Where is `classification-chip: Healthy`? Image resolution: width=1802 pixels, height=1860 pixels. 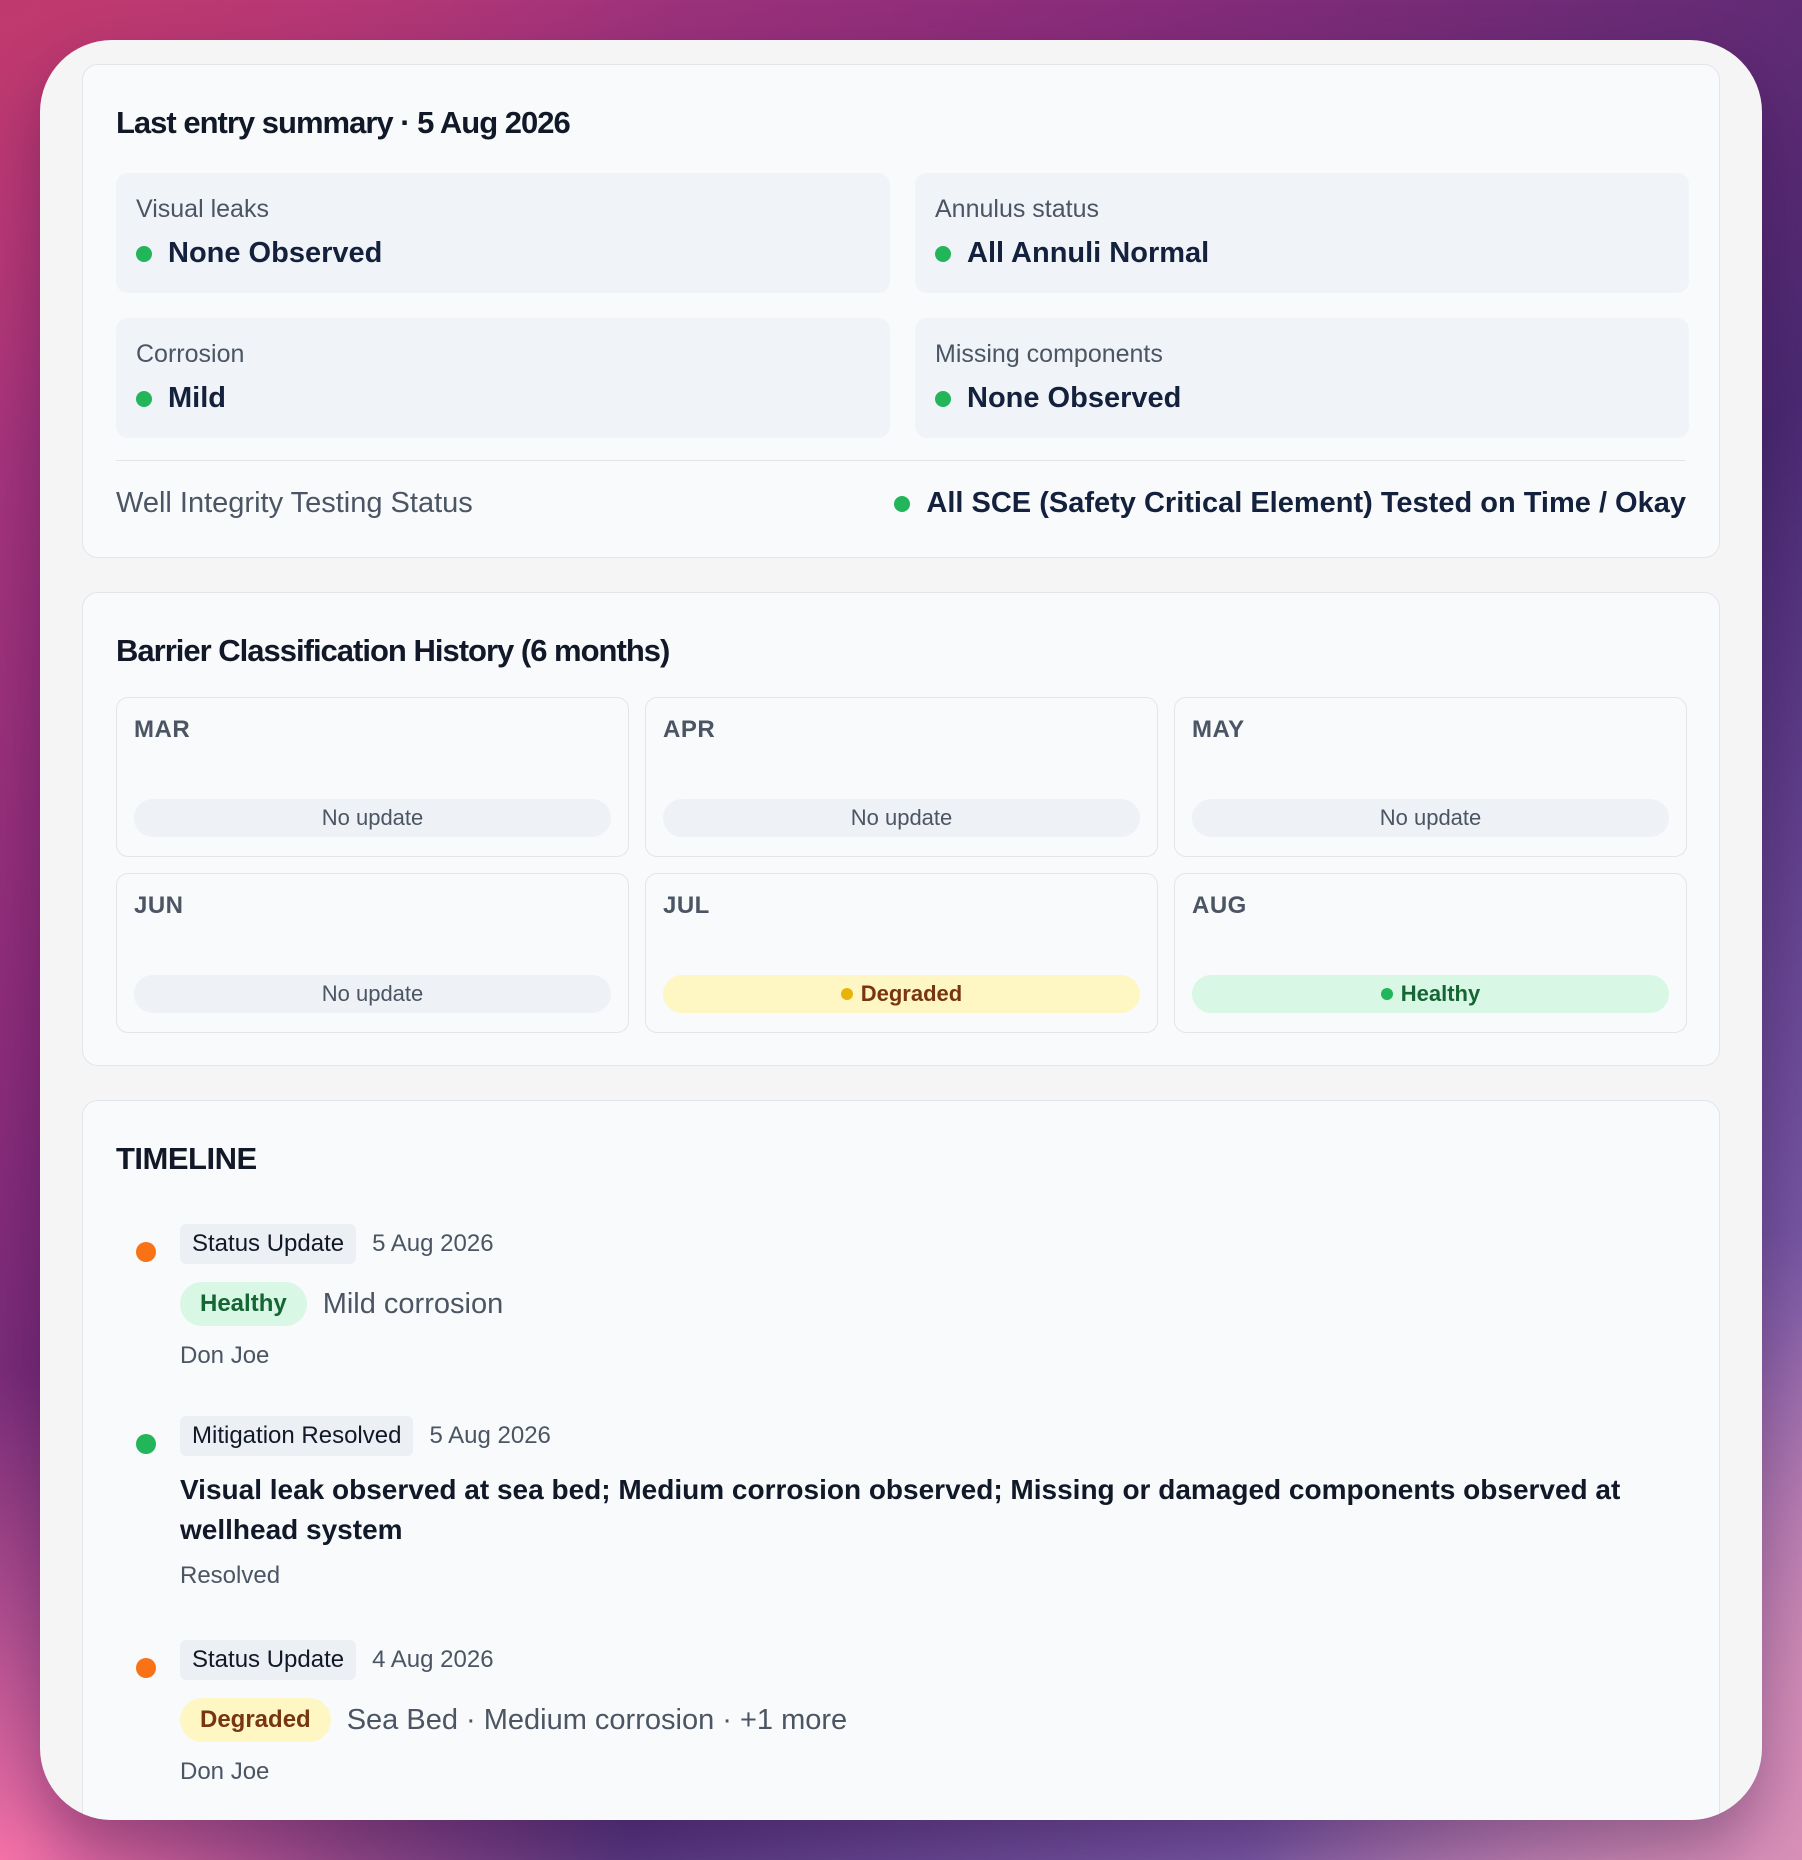
classification-chip: Healthy is located at coordinates (243, 1304).